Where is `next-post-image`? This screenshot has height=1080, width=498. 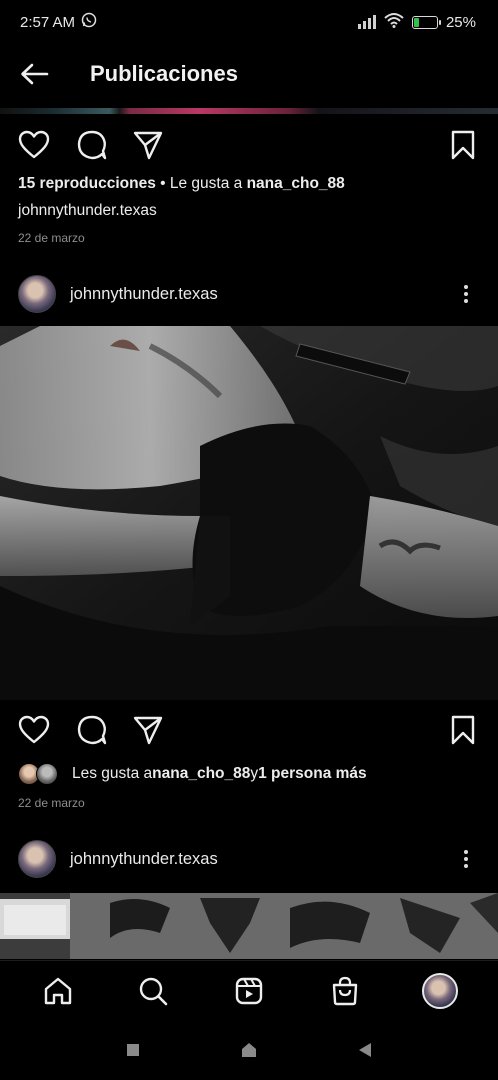
next-post-image is located at coordinates (249, 926).